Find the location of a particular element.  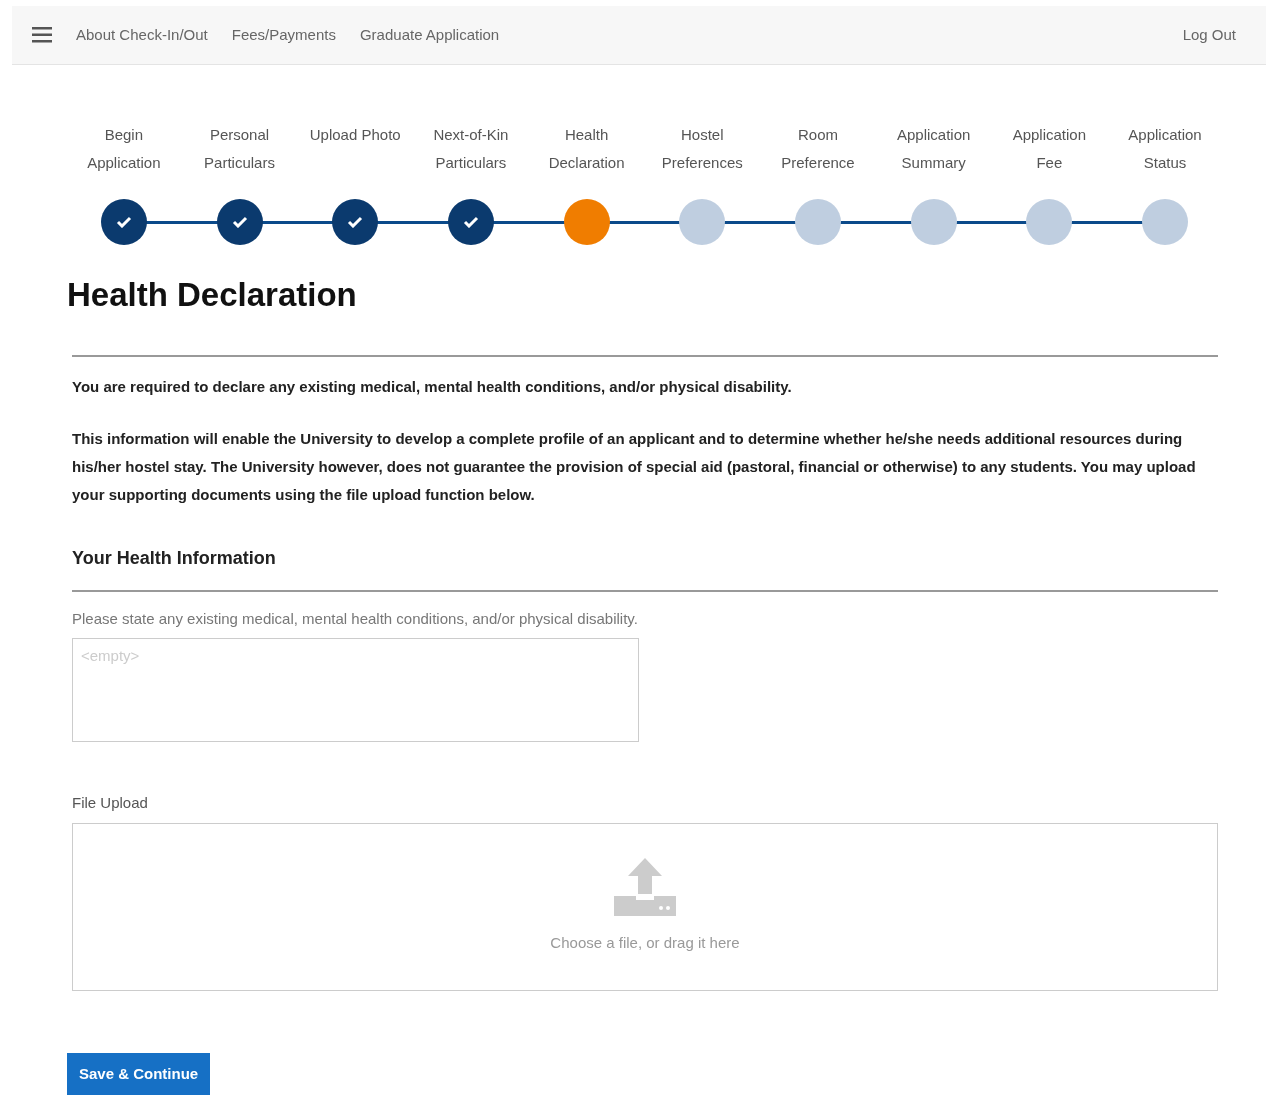

step-label: Upload Photo is located at coordinates (355, 135).